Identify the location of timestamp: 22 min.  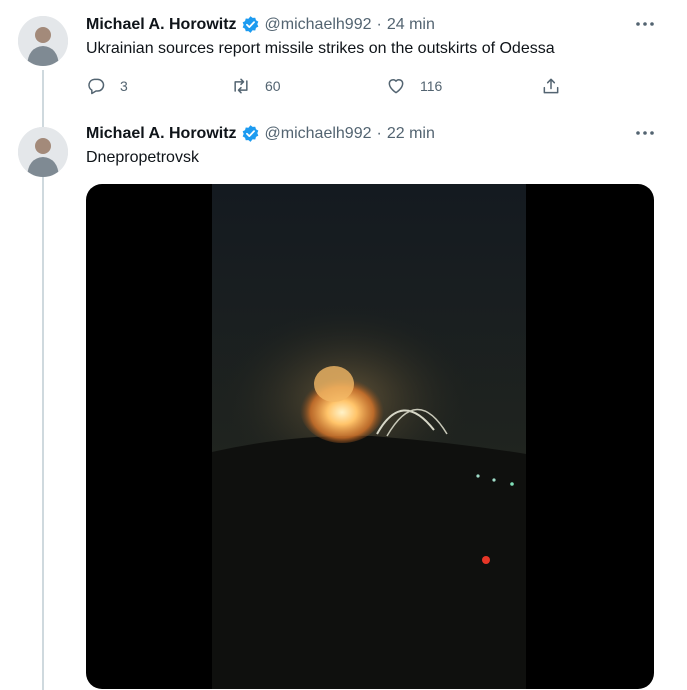
(411, 134).